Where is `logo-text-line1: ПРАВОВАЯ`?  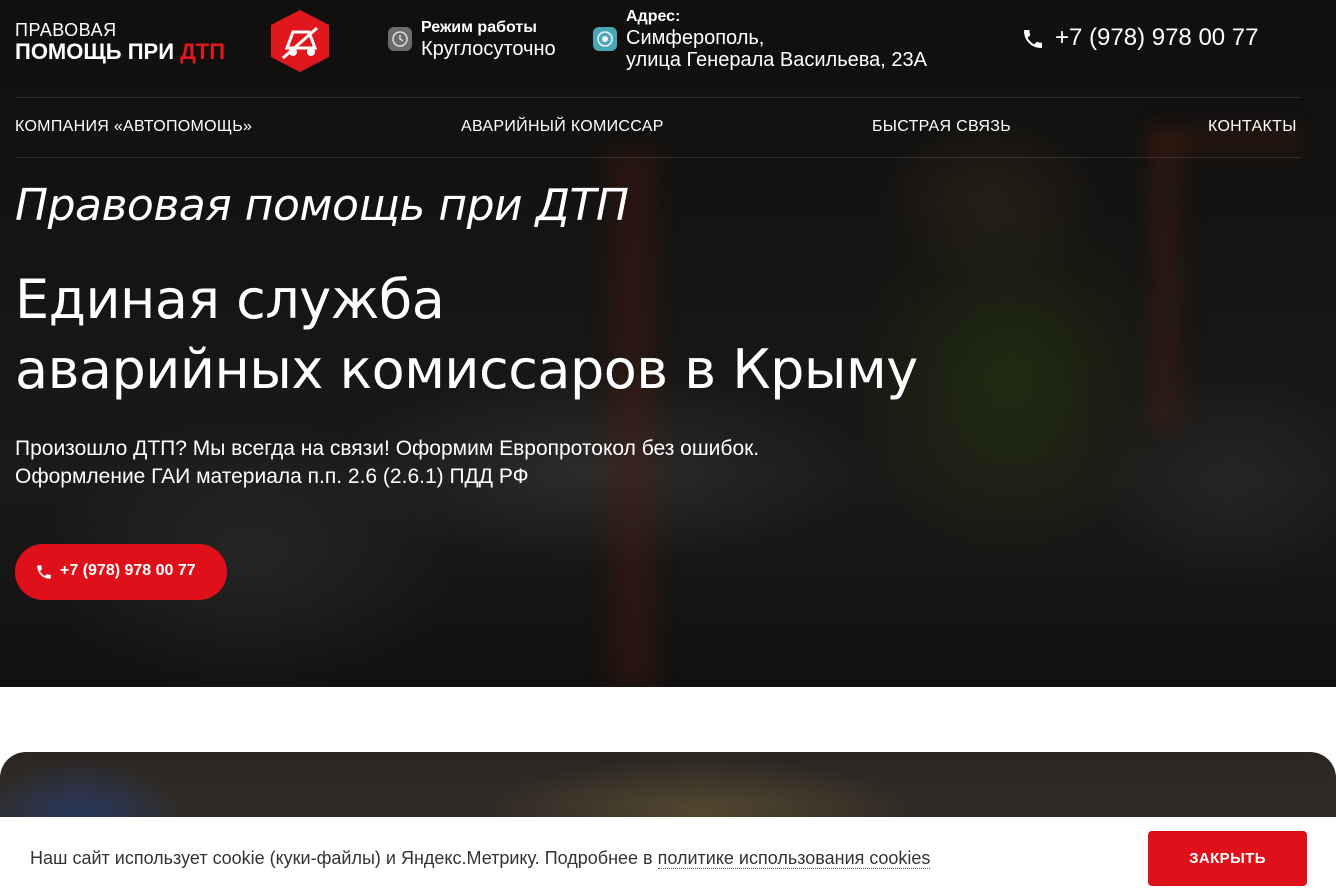 logo-text-line1: ПРАВОВАЯ is located at coordinates (66, 30).